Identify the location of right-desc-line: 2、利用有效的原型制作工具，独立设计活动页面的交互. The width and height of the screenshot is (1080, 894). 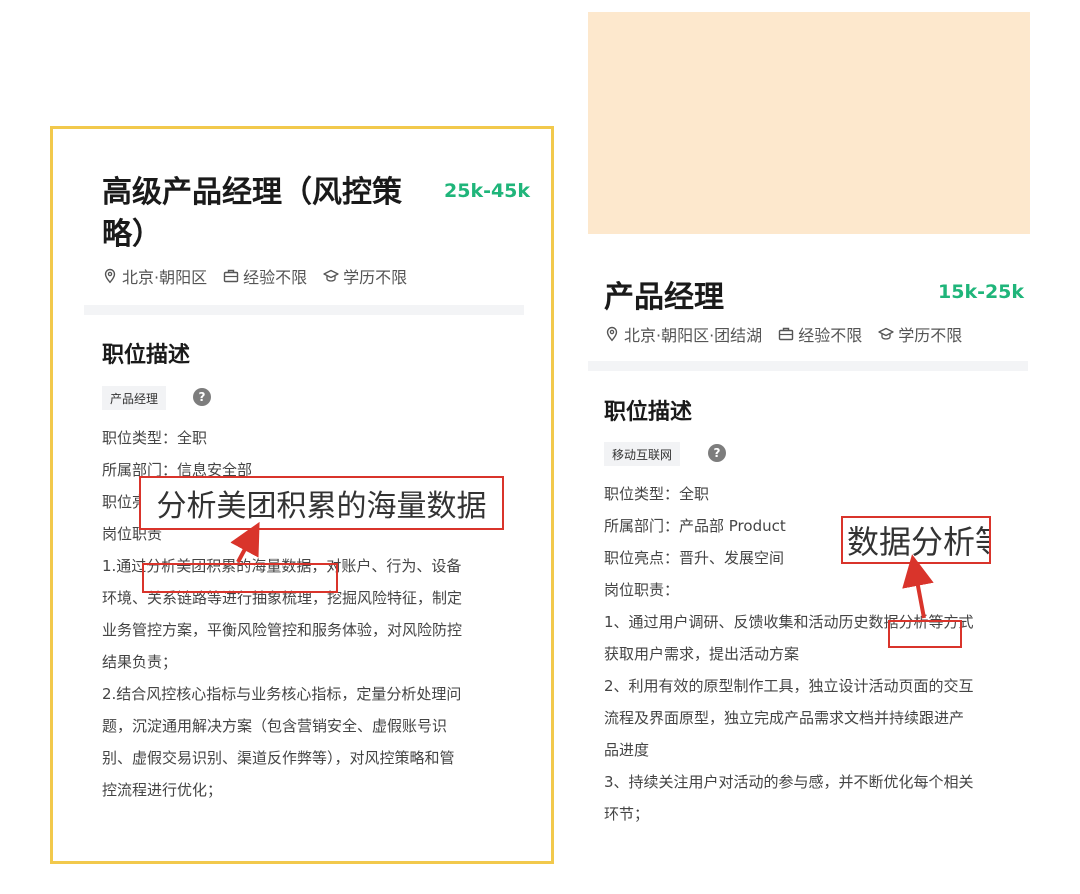
(789, 686).